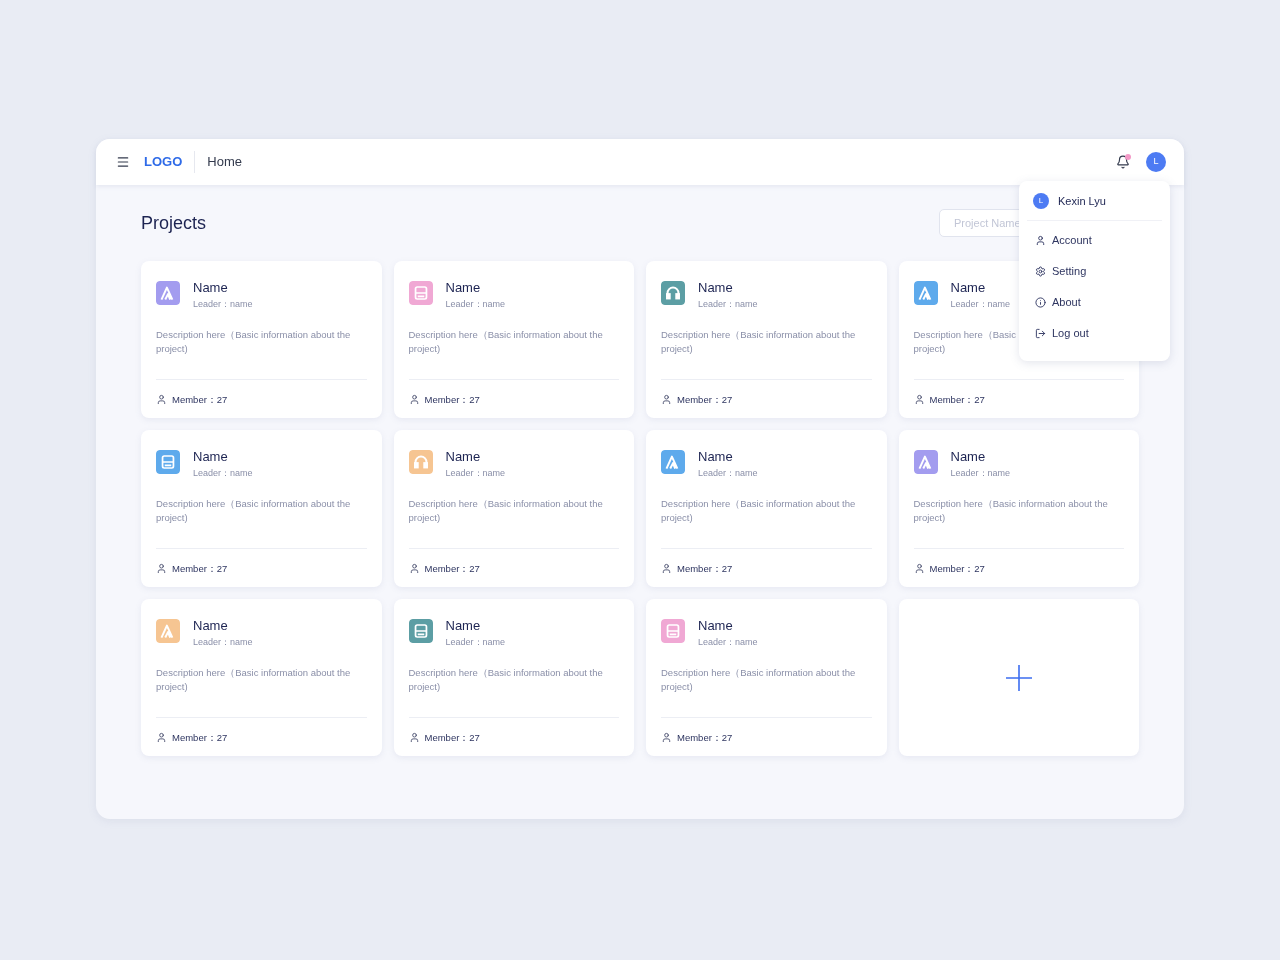  I want to click on page-title: Projects, so click(174, 223).